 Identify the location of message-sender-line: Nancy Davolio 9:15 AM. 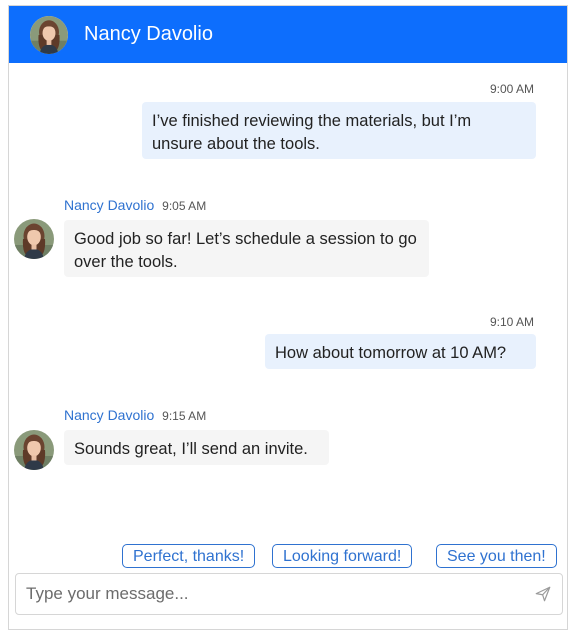
(135, 415).